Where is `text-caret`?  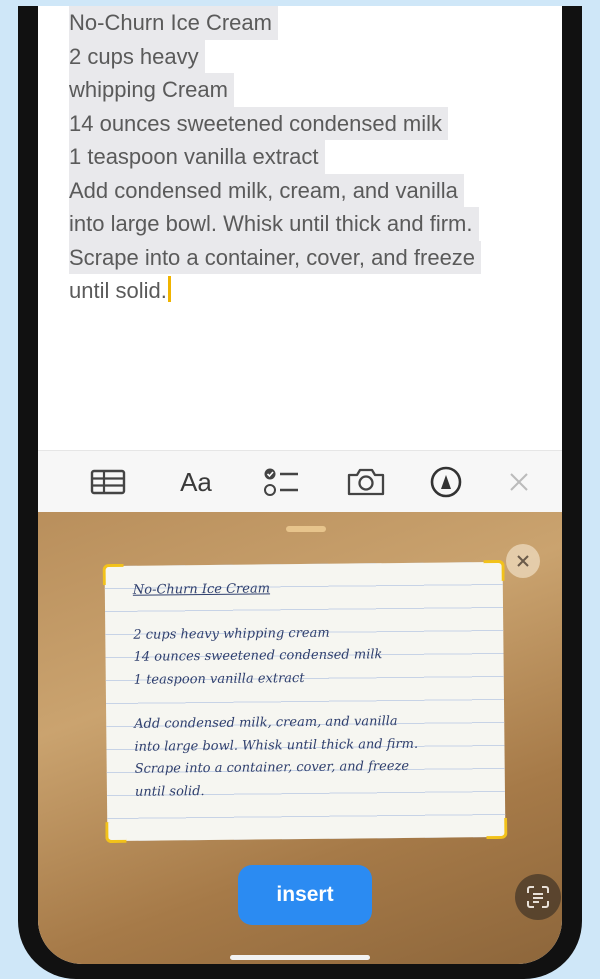 text-caret is located at coordinates (169, 289).